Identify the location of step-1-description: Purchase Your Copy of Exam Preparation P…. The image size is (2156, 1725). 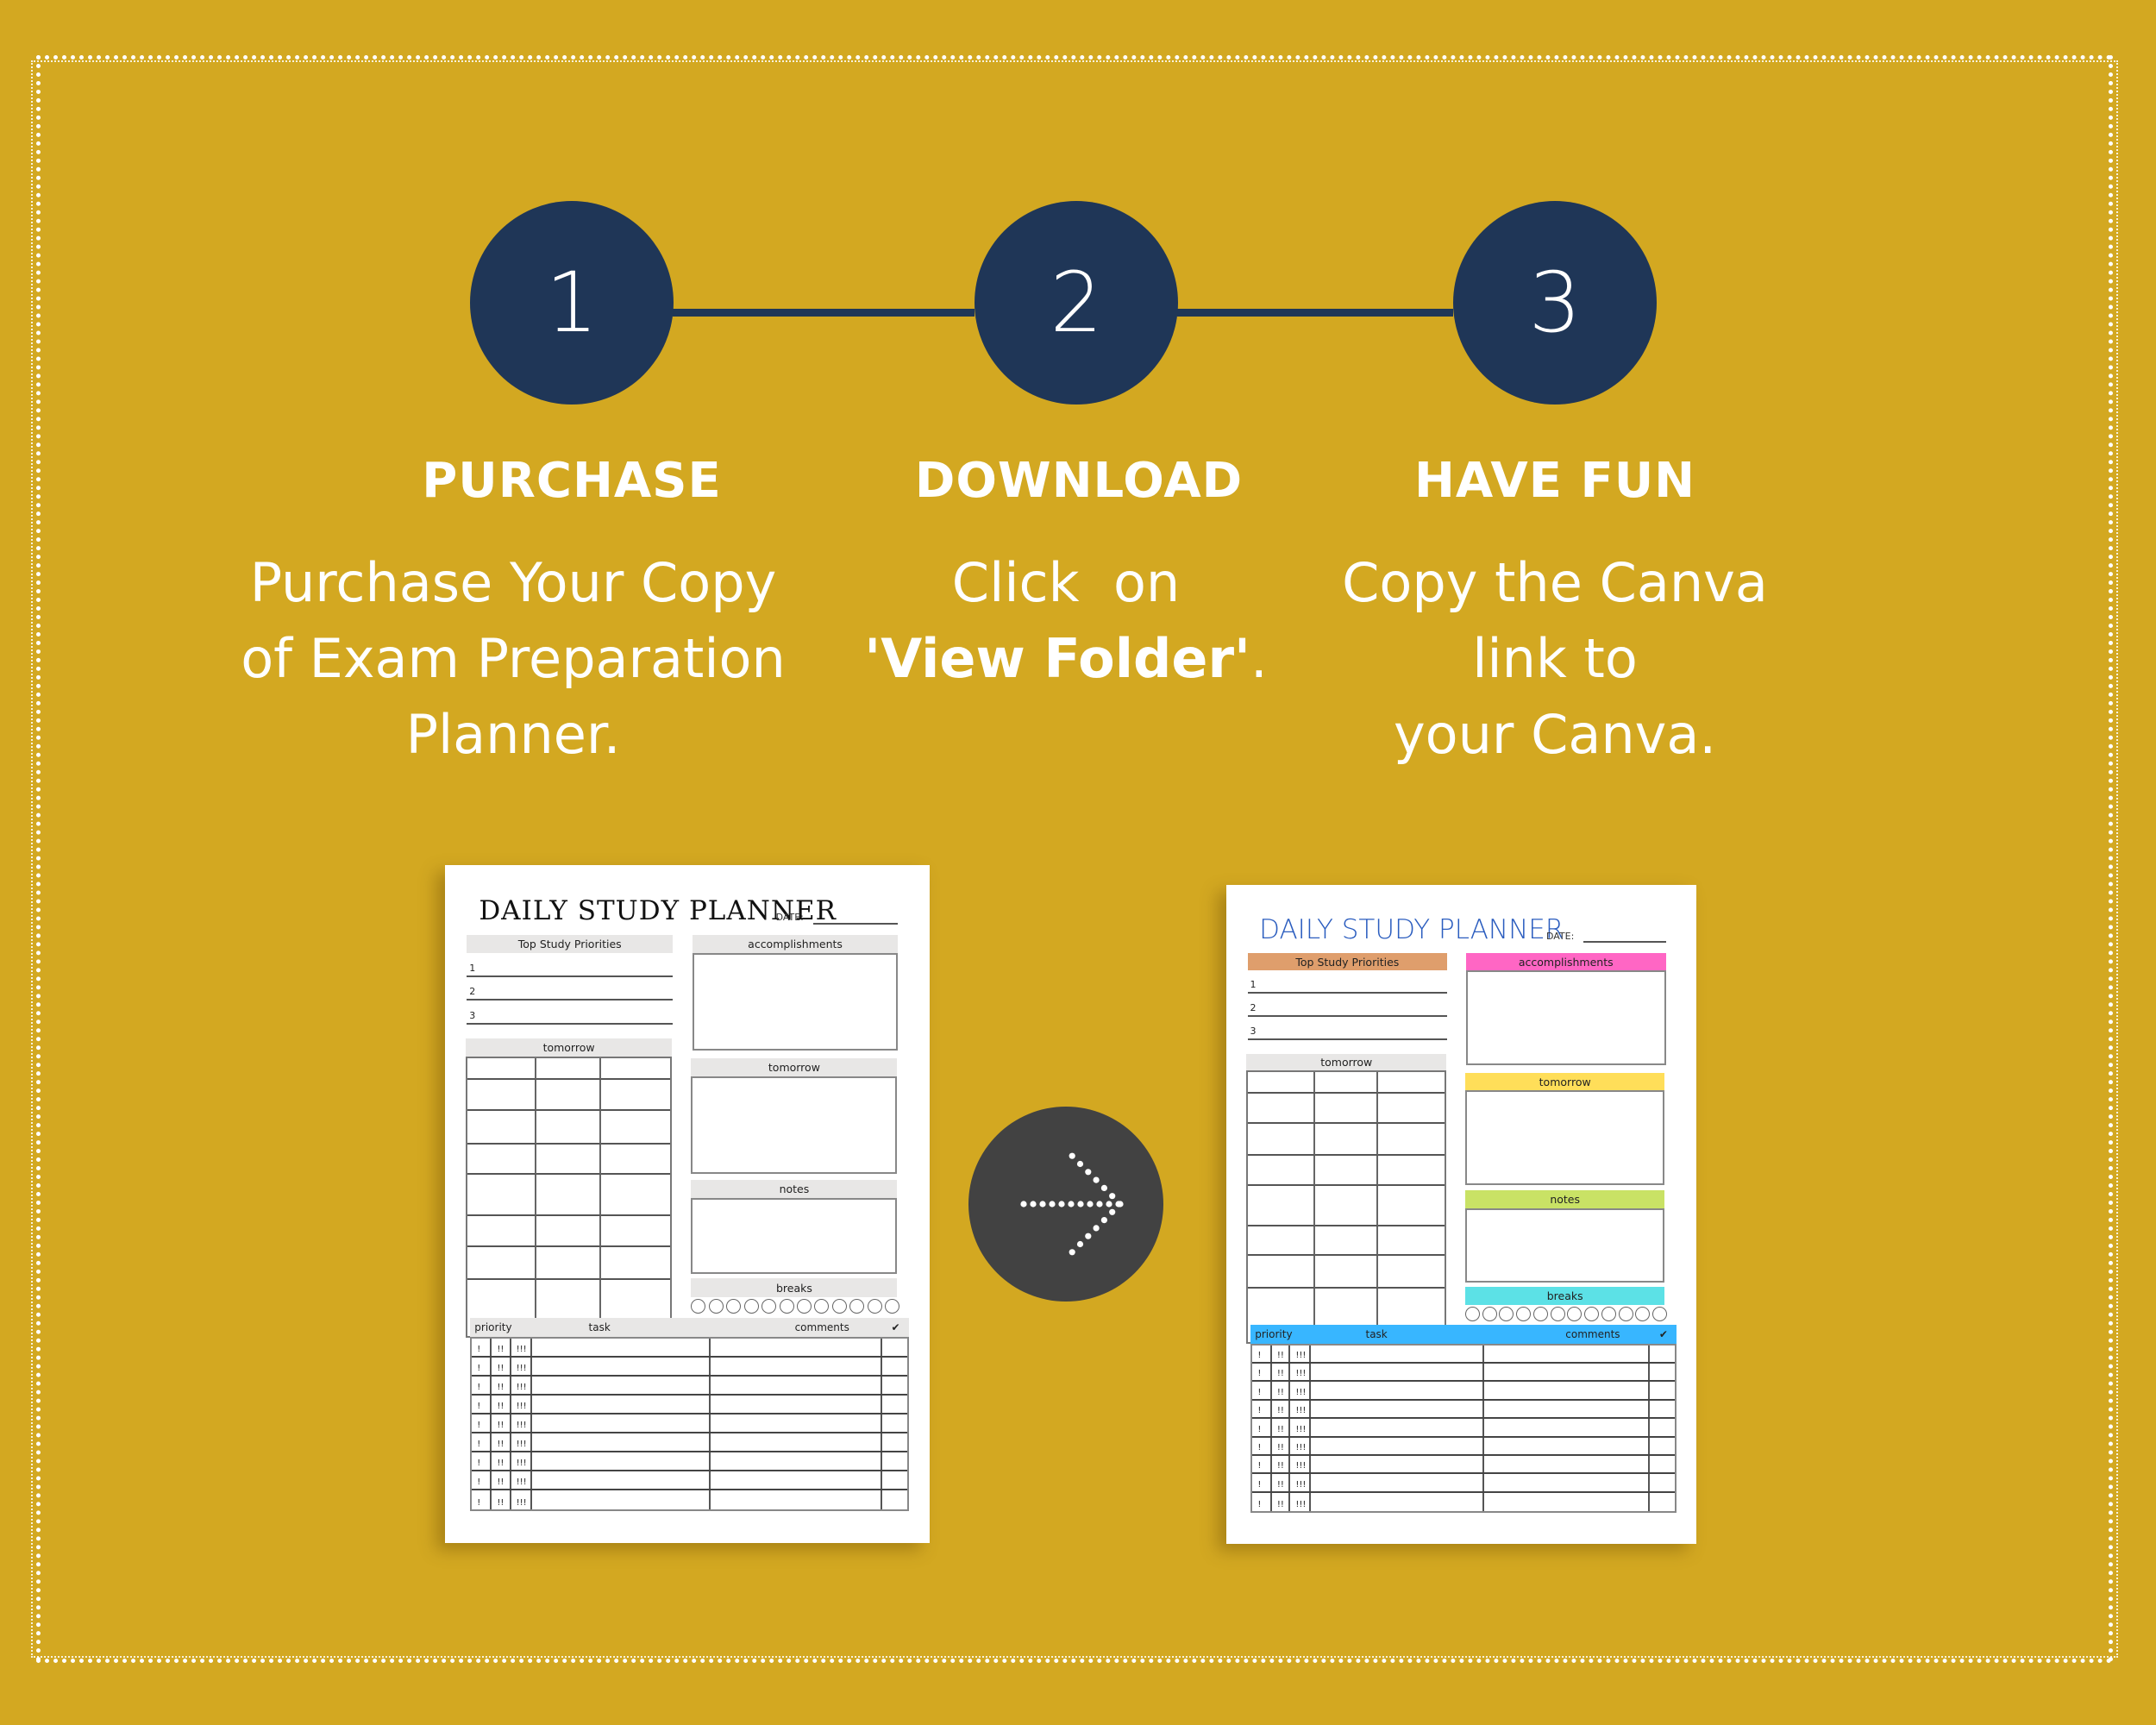
(513, 659).